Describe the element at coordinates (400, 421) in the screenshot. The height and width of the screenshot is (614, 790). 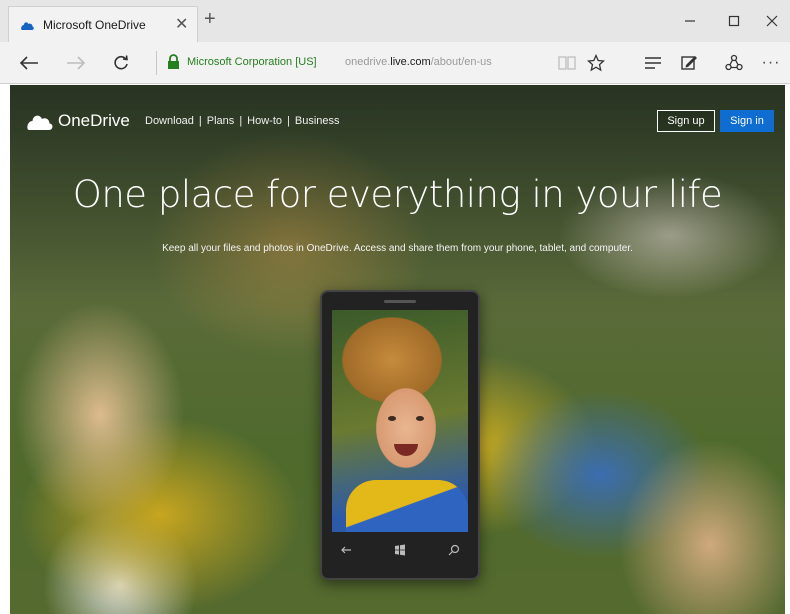
I see `phone-screen-photo` at that location.